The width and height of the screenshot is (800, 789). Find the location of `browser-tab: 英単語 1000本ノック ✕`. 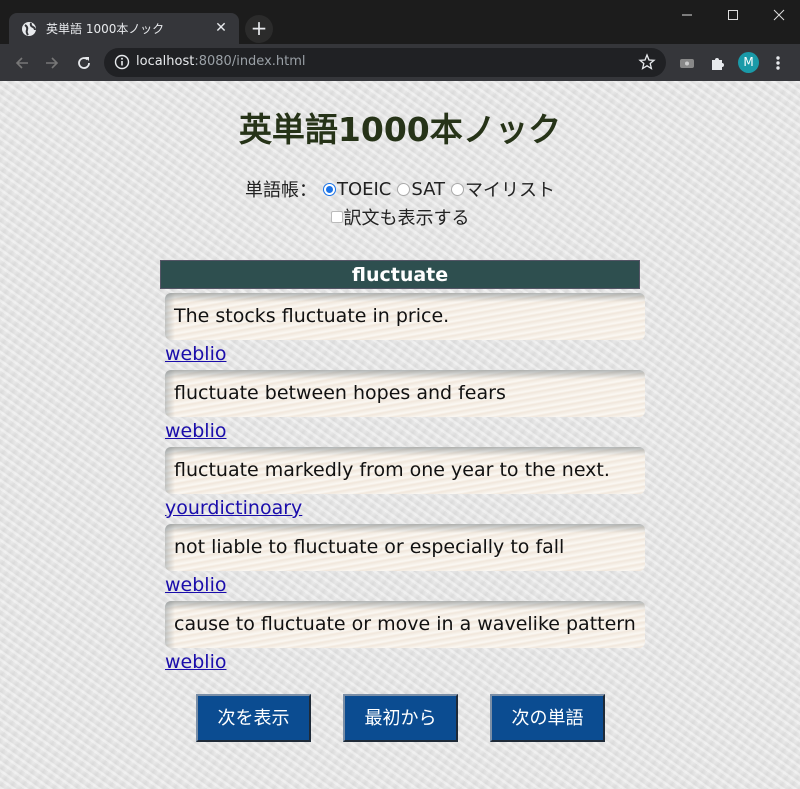

browser-tab: 英単語 1000本ノック ✕ is located at coordinates (124, 28).